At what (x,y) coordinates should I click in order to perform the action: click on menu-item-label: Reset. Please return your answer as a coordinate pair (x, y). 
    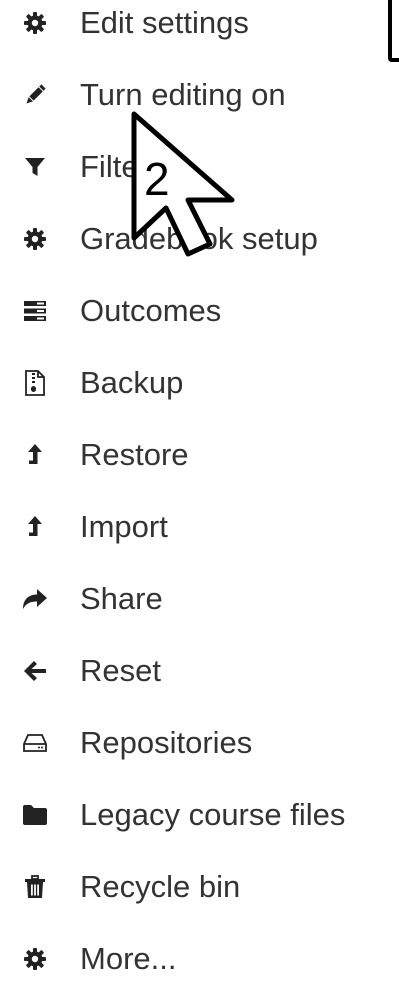
    Looking at the image, I should click on (120, 670).